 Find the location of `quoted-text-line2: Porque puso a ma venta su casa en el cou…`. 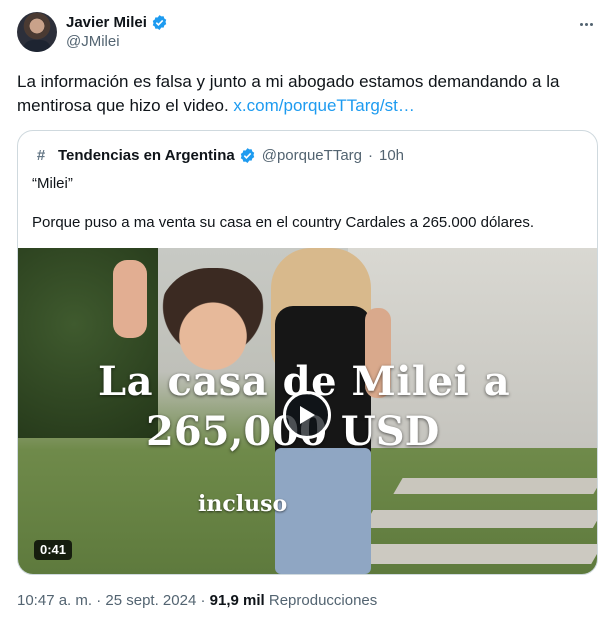

quoted-text-line2: Porque puso a ma venta su casa en el cou… is located at coordinates (283, 222).